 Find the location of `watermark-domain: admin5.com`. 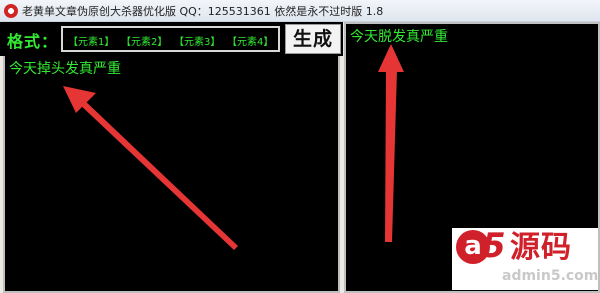

watermark-domain: admin5.com is located at coordinates (550, 276).